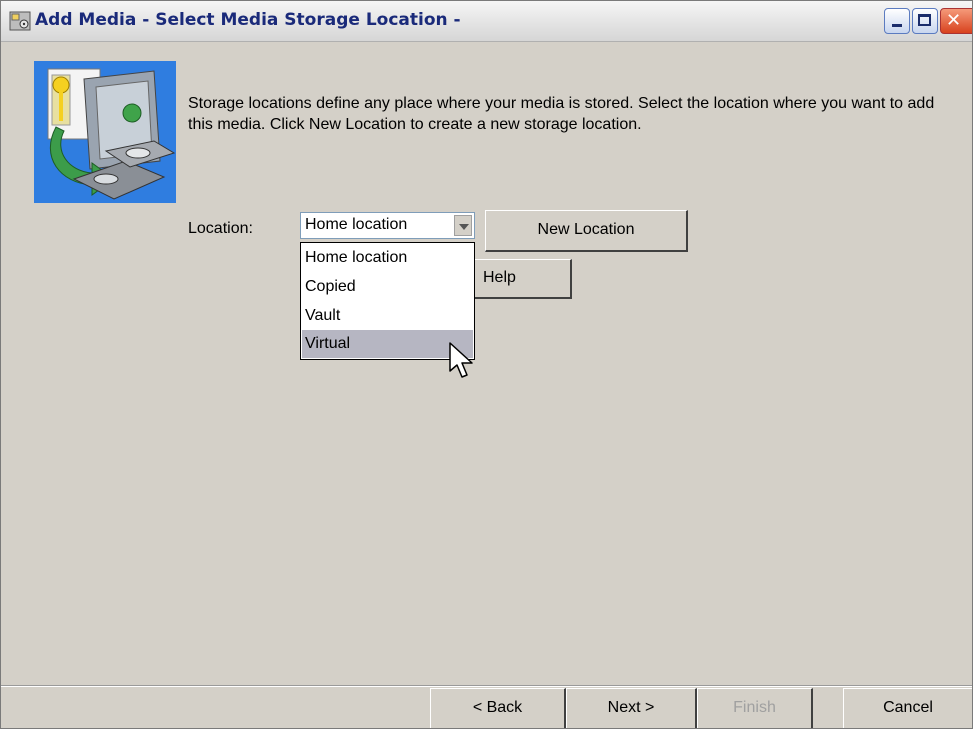  I want to click on cancel-button: Cancel, so click(907, 708).